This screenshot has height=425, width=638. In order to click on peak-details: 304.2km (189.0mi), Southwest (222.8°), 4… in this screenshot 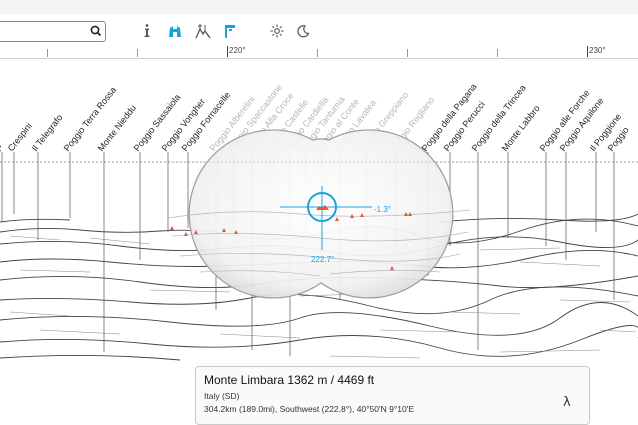, I will do `click(309, 409)`.